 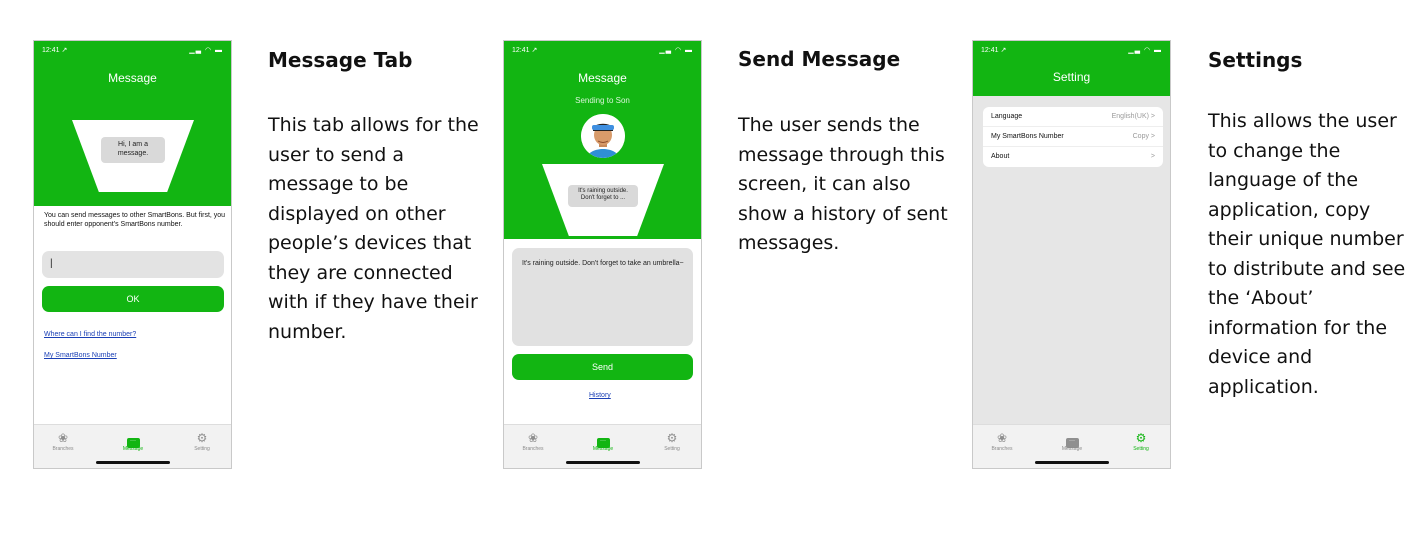 I want to click on ok-button: OK, so click(x=133, y=299).